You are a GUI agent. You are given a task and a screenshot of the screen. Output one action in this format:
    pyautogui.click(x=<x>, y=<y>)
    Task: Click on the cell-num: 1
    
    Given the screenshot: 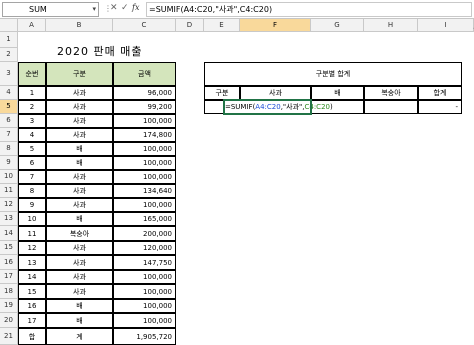 What is the action you would take?
    pyautogui.click(x=32, y=93)
    